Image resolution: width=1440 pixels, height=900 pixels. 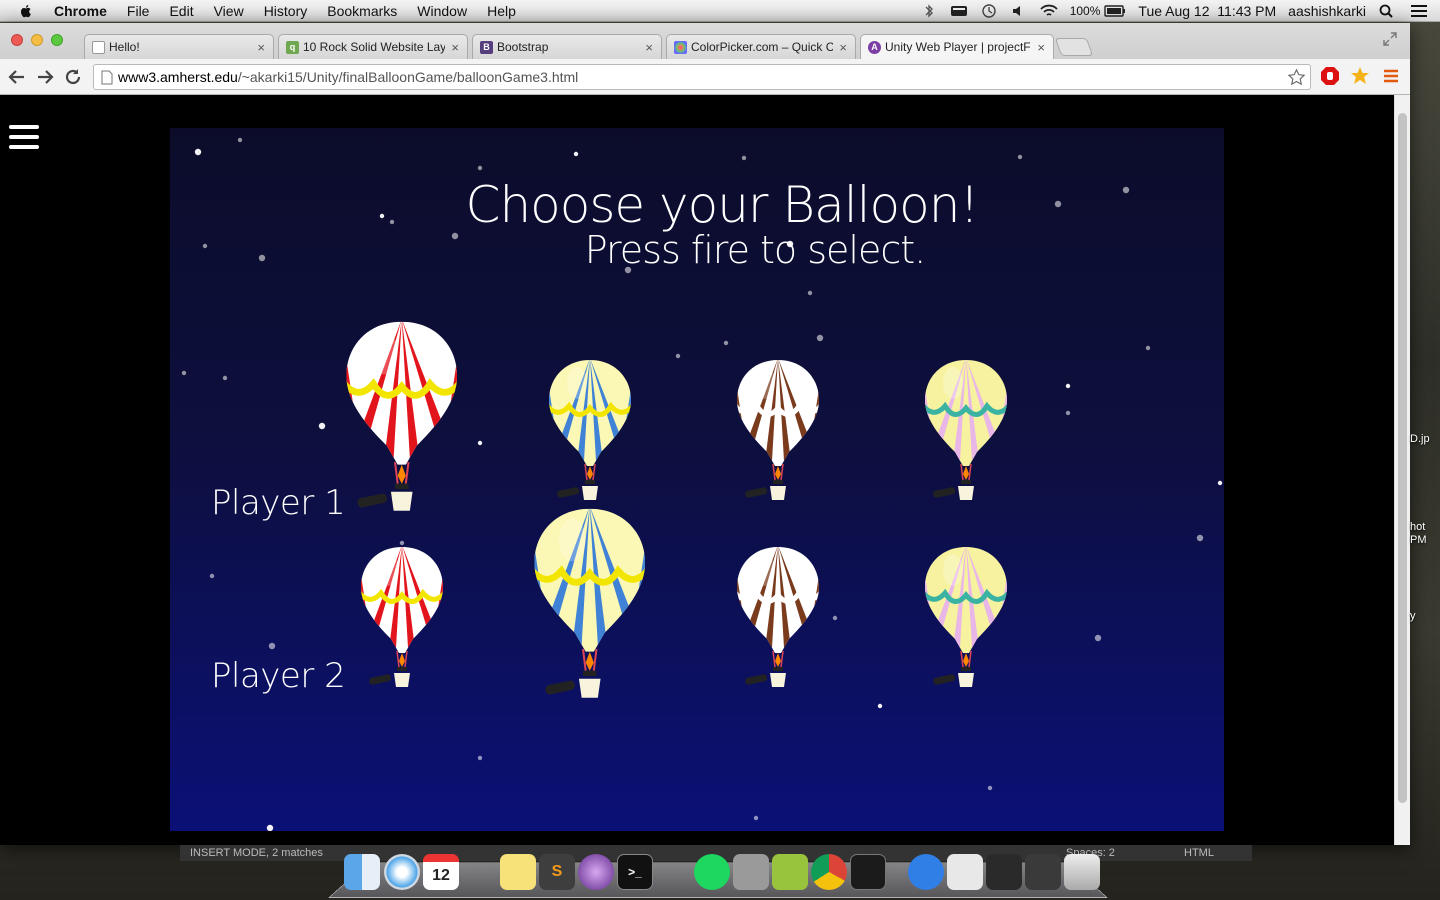 I want to click on sublime-text-icon: S, so click(x=557, y=872).